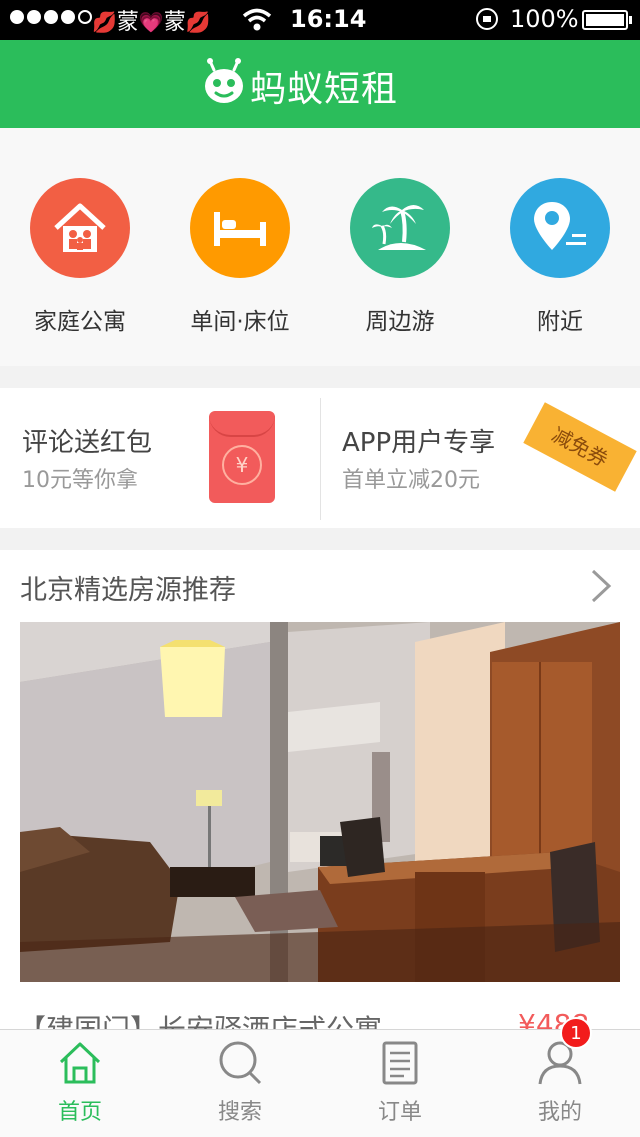  I want to click on category-label: 周边游, so click(400, 322).